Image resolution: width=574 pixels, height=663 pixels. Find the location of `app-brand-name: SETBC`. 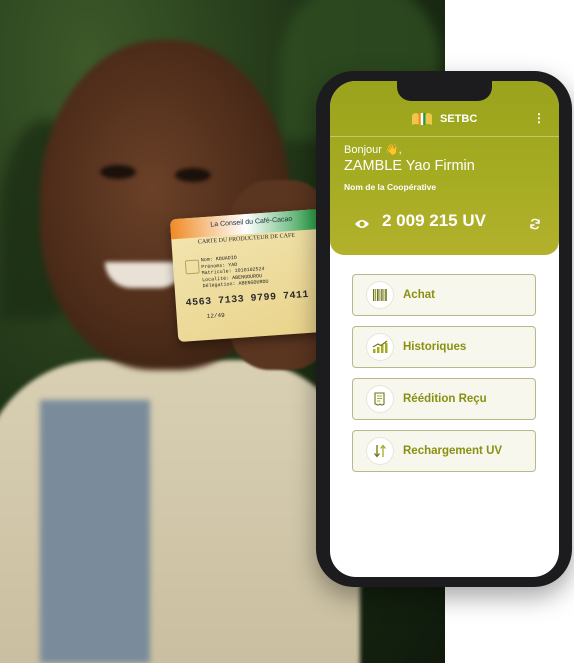

app-brand-name: SETBC is located at coordinates (459, 119).